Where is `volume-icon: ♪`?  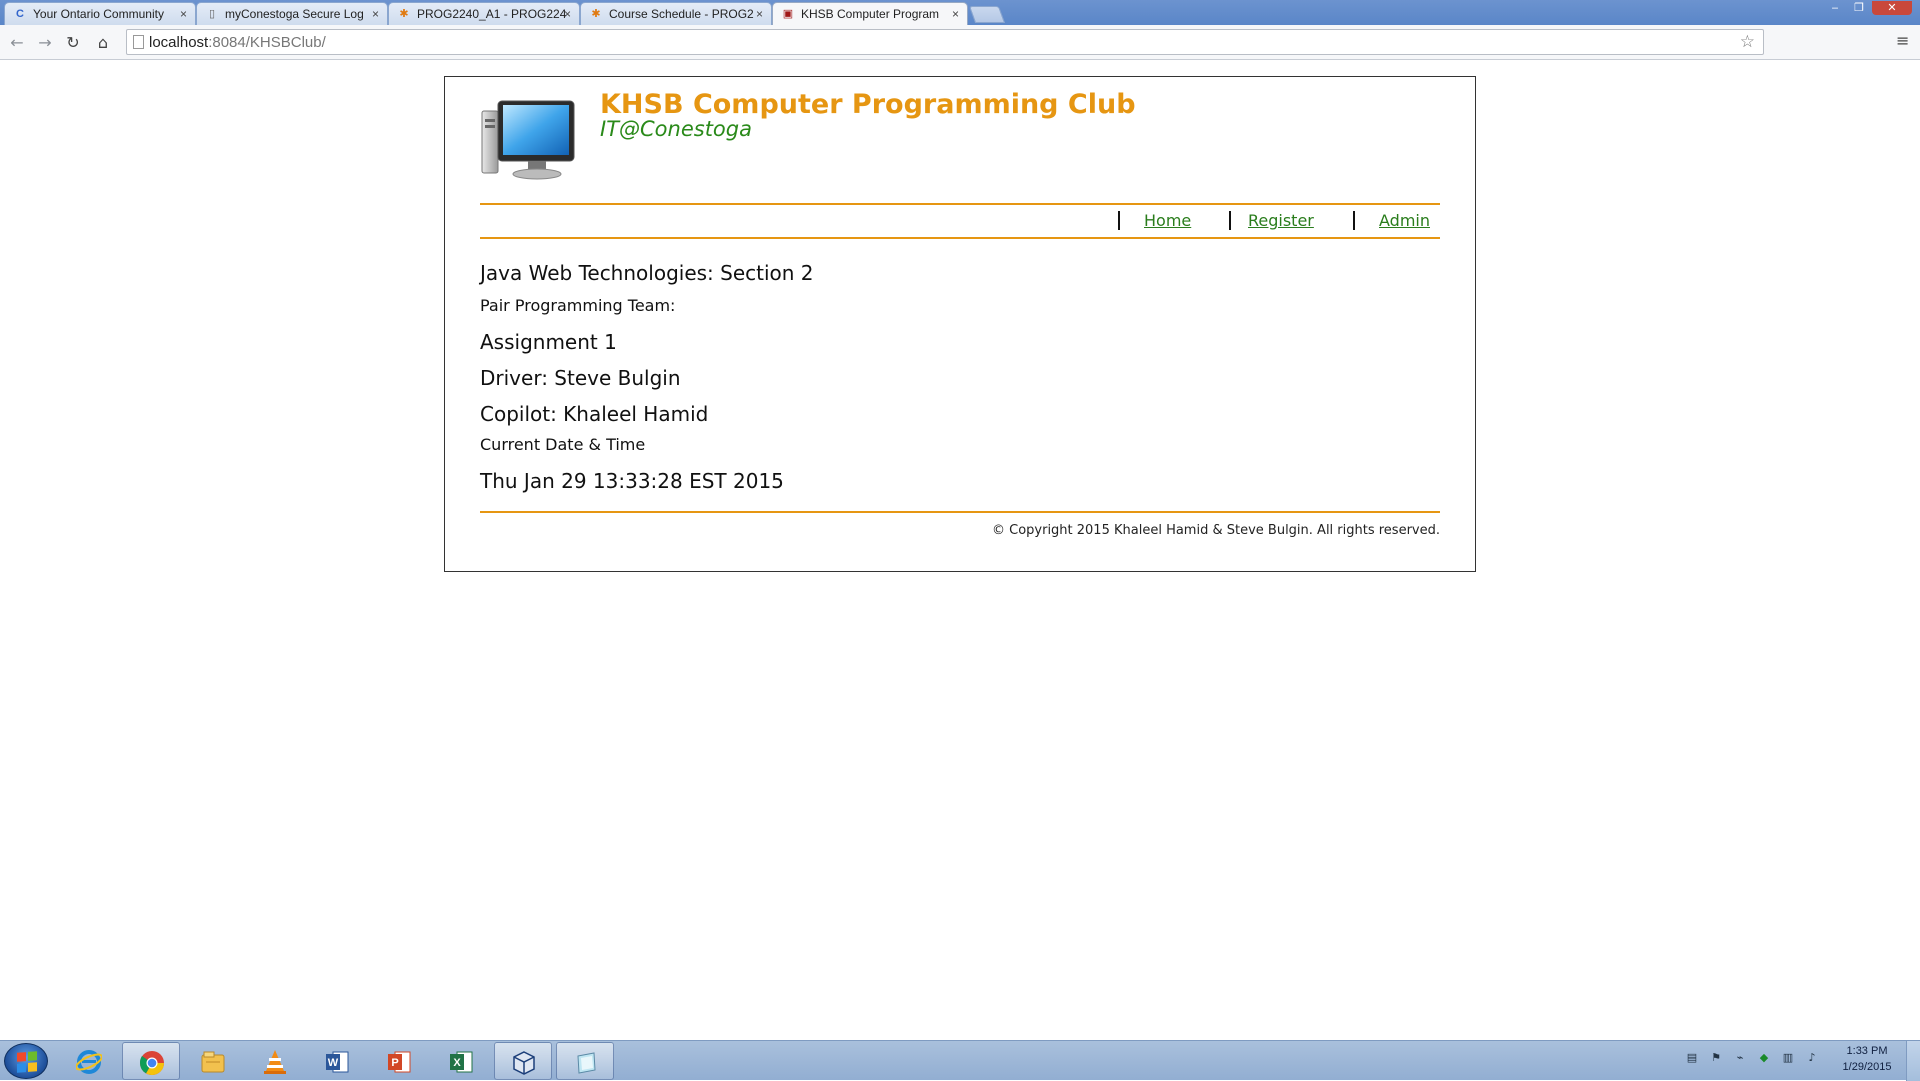
volume-icon: ♪ is located at coordinates (1812, 1058).